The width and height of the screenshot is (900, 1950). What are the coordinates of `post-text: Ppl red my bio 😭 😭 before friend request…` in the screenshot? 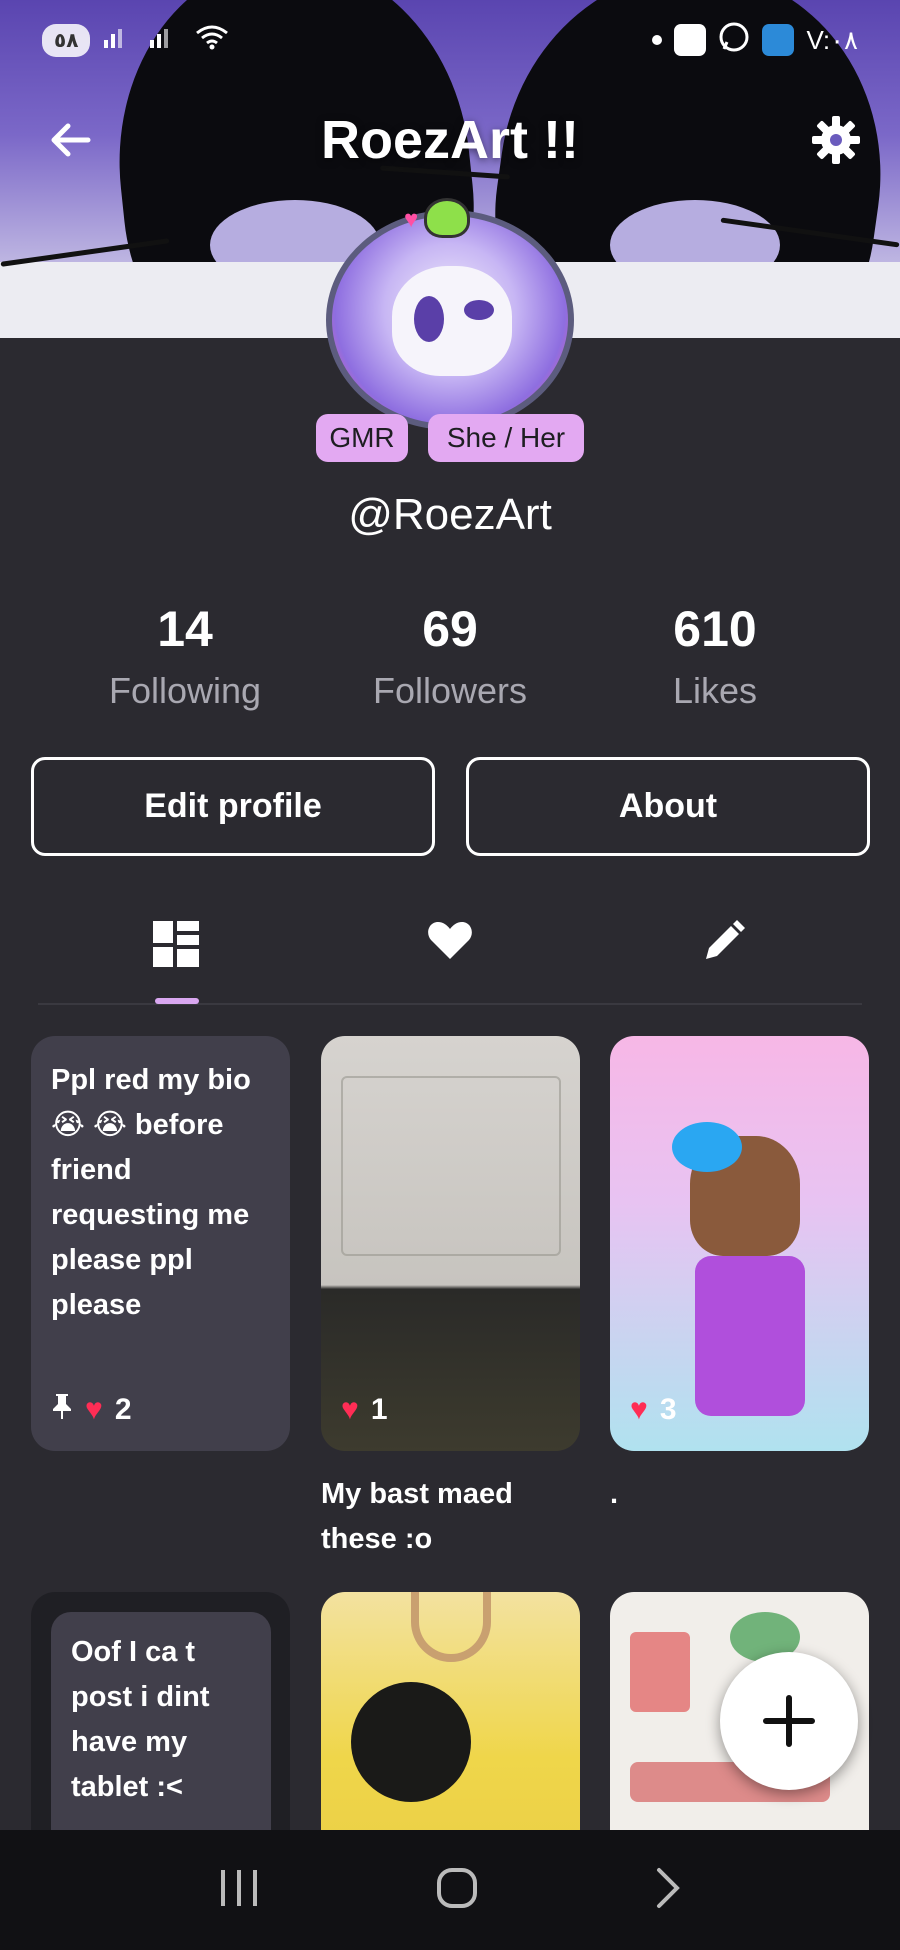 It's located at (151, 1192).